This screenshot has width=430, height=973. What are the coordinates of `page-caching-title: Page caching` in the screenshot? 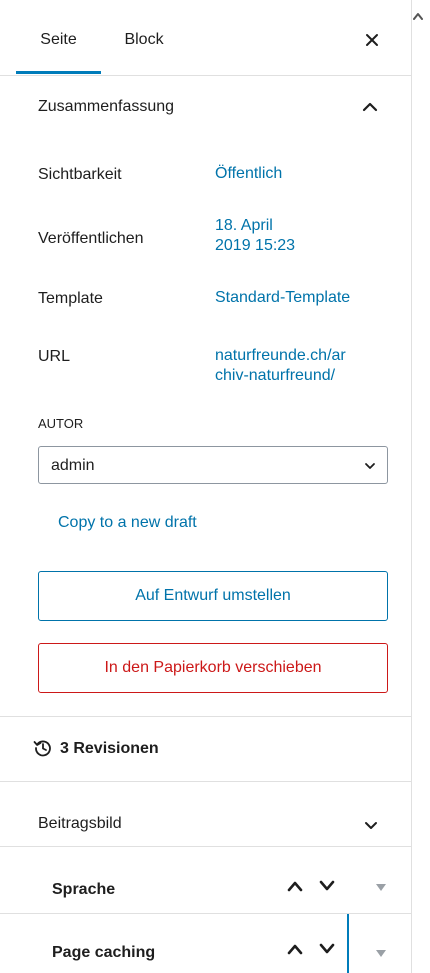 It's located at (104, 952).